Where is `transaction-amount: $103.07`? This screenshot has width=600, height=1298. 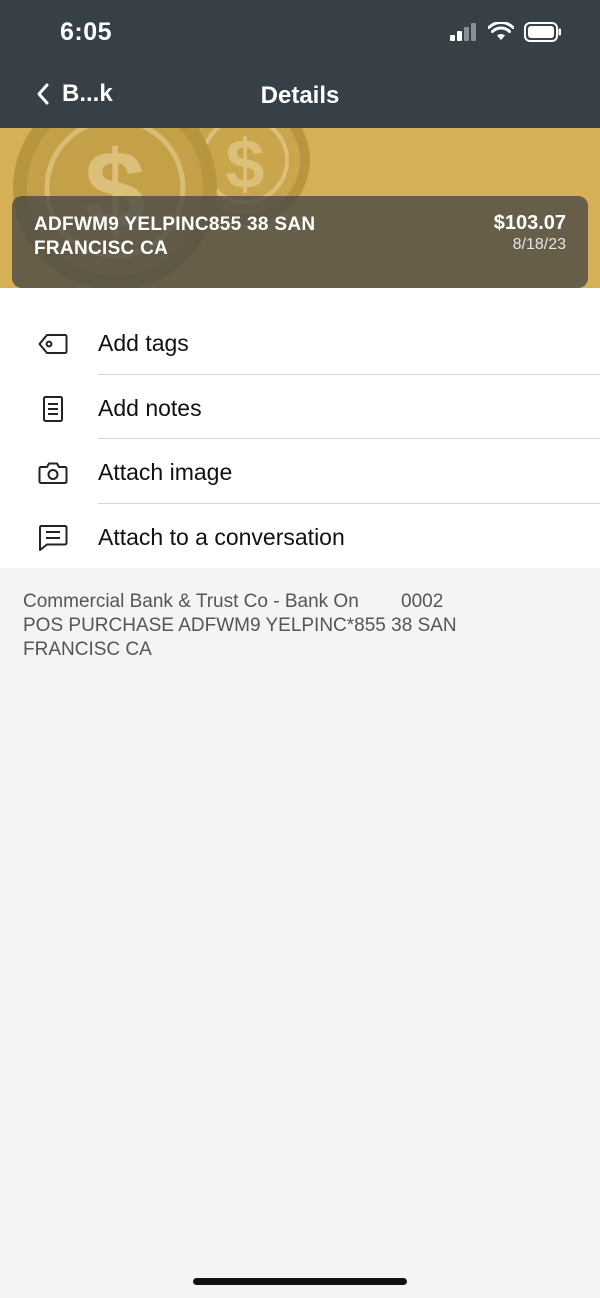
transaction-amount: $103.07 is located at coordinates (529, 223).